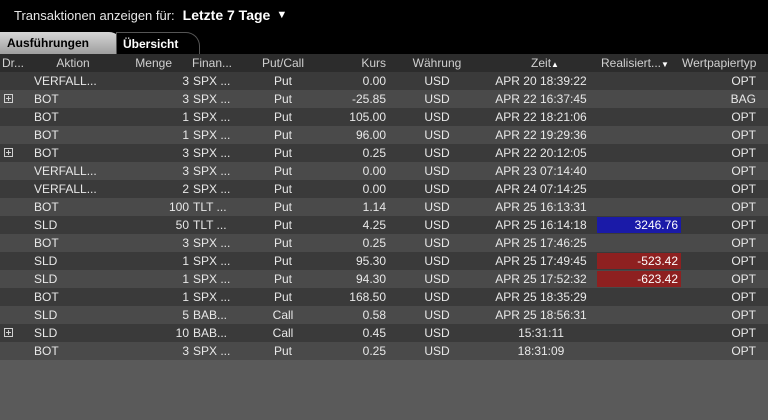 The width and height of the screenshot is (768, 420). Describe the element at coordinates (384, 351) in the screenshot. I see `table-row: BOT 3 SPX ... Put 0.25 USD 18:31:09 OPT` at that location.